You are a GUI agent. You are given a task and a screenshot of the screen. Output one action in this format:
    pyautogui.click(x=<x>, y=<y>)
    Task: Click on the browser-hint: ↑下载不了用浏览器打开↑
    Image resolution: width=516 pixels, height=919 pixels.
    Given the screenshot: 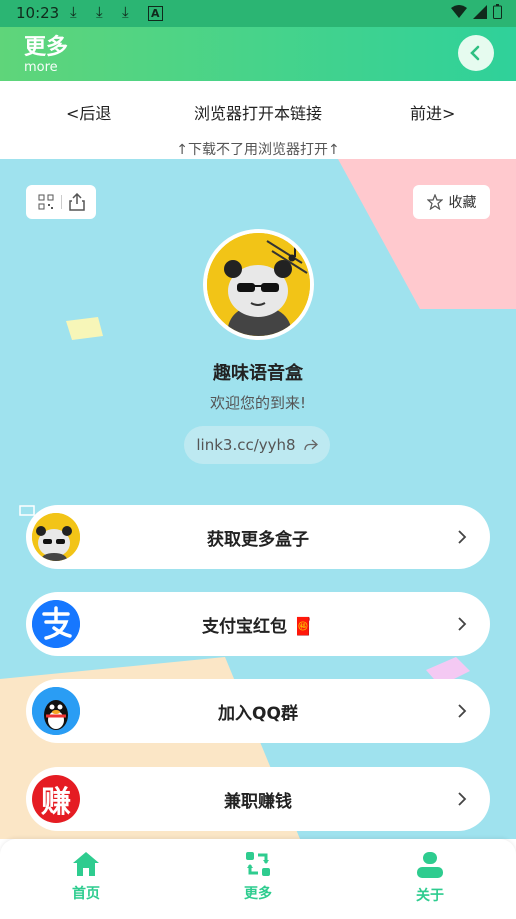 What is the action you would take?
    pyautogui.click(x=258, y=149)
    